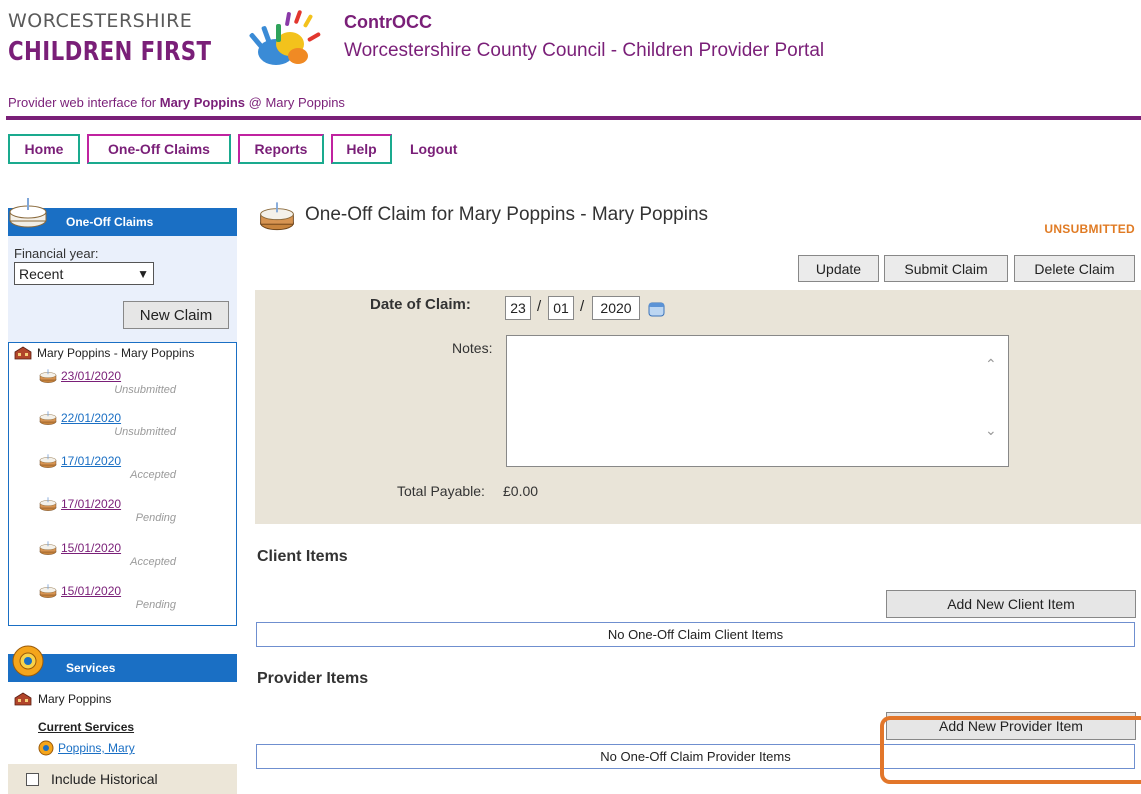 This screenshot has width=1141, height=794. I want to click on claim-list-item: 17/01/2020 Accepted, so click(133, 467).